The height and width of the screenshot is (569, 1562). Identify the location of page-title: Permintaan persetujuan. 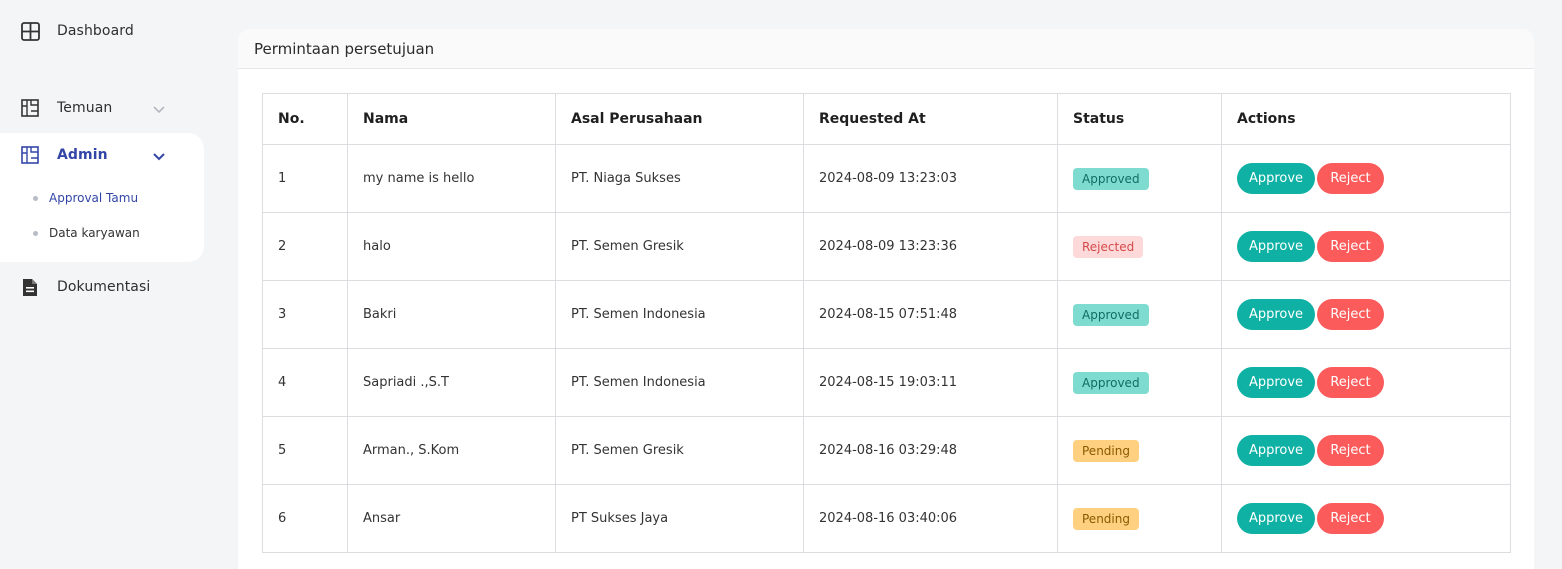
(344, 48).